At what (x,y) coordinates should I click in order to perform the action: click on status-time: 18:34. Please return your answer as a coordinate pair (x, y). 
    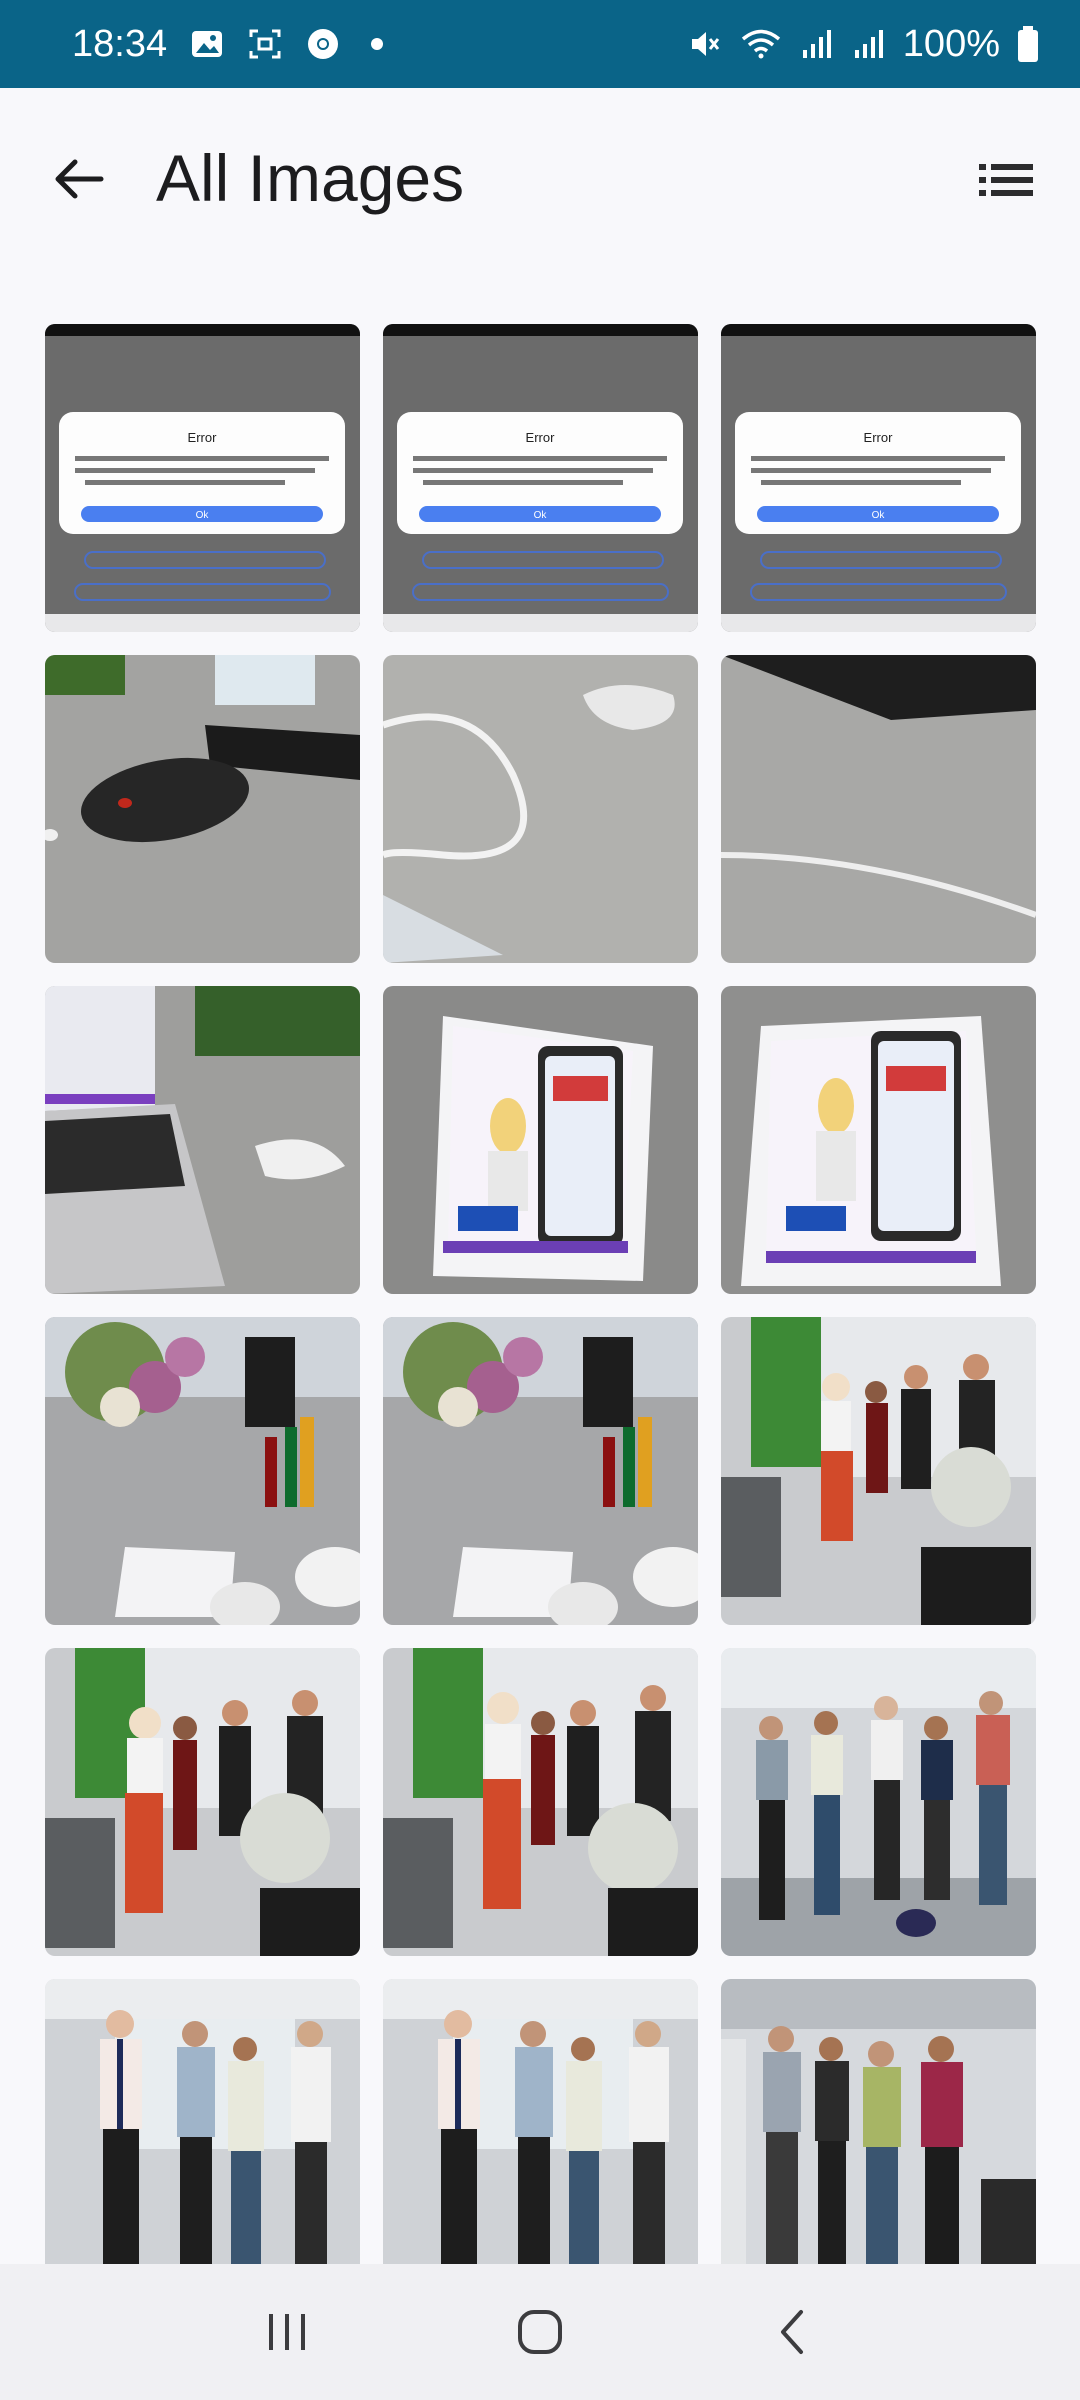
    Looking at the image, I should click on (120, 43).